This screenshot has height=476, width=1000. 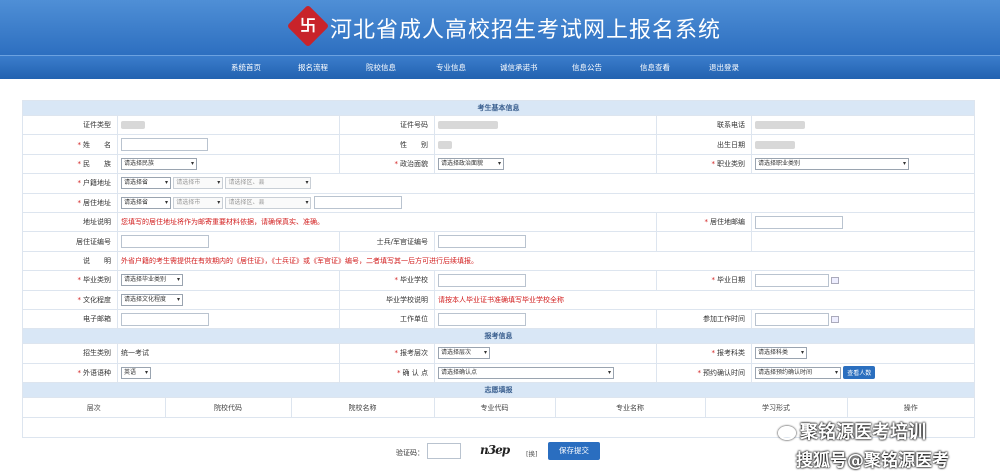 I want to click on hukou-province-value: 请选择省, so click(x=136, y=183).